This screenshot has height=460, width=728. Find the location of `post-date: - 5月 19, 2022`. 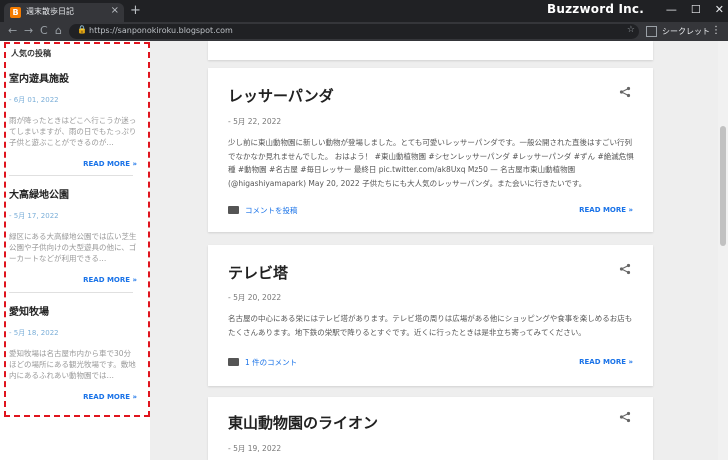

post-date: - 5月 19, 2022 is located at coordinates (254, 448).